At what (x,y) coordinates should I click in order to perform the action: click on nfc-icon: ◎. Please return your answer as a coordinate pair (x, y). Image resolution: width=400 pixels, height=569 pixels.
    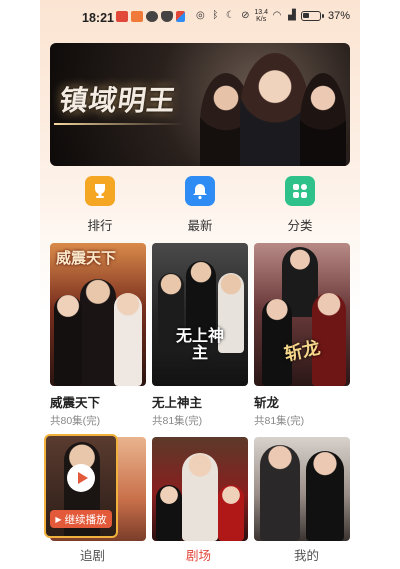
    Looking at the image, I should click on (200, 15).